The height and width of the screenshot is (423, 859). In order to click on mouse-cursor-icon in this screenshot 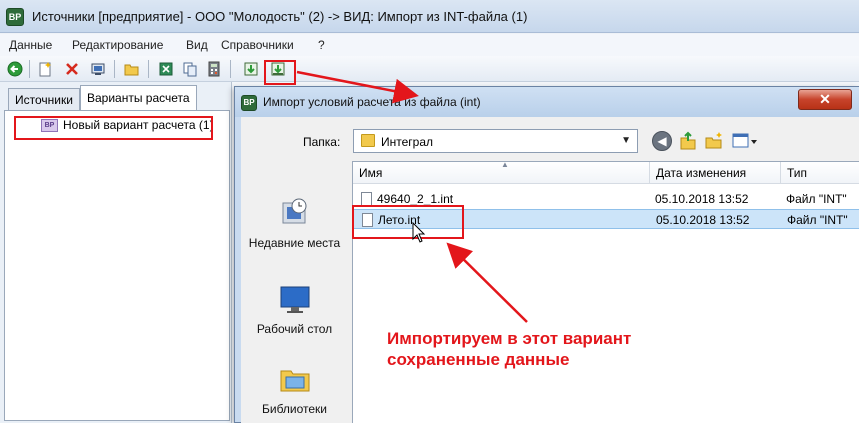, I will do `click(419, 232)`.